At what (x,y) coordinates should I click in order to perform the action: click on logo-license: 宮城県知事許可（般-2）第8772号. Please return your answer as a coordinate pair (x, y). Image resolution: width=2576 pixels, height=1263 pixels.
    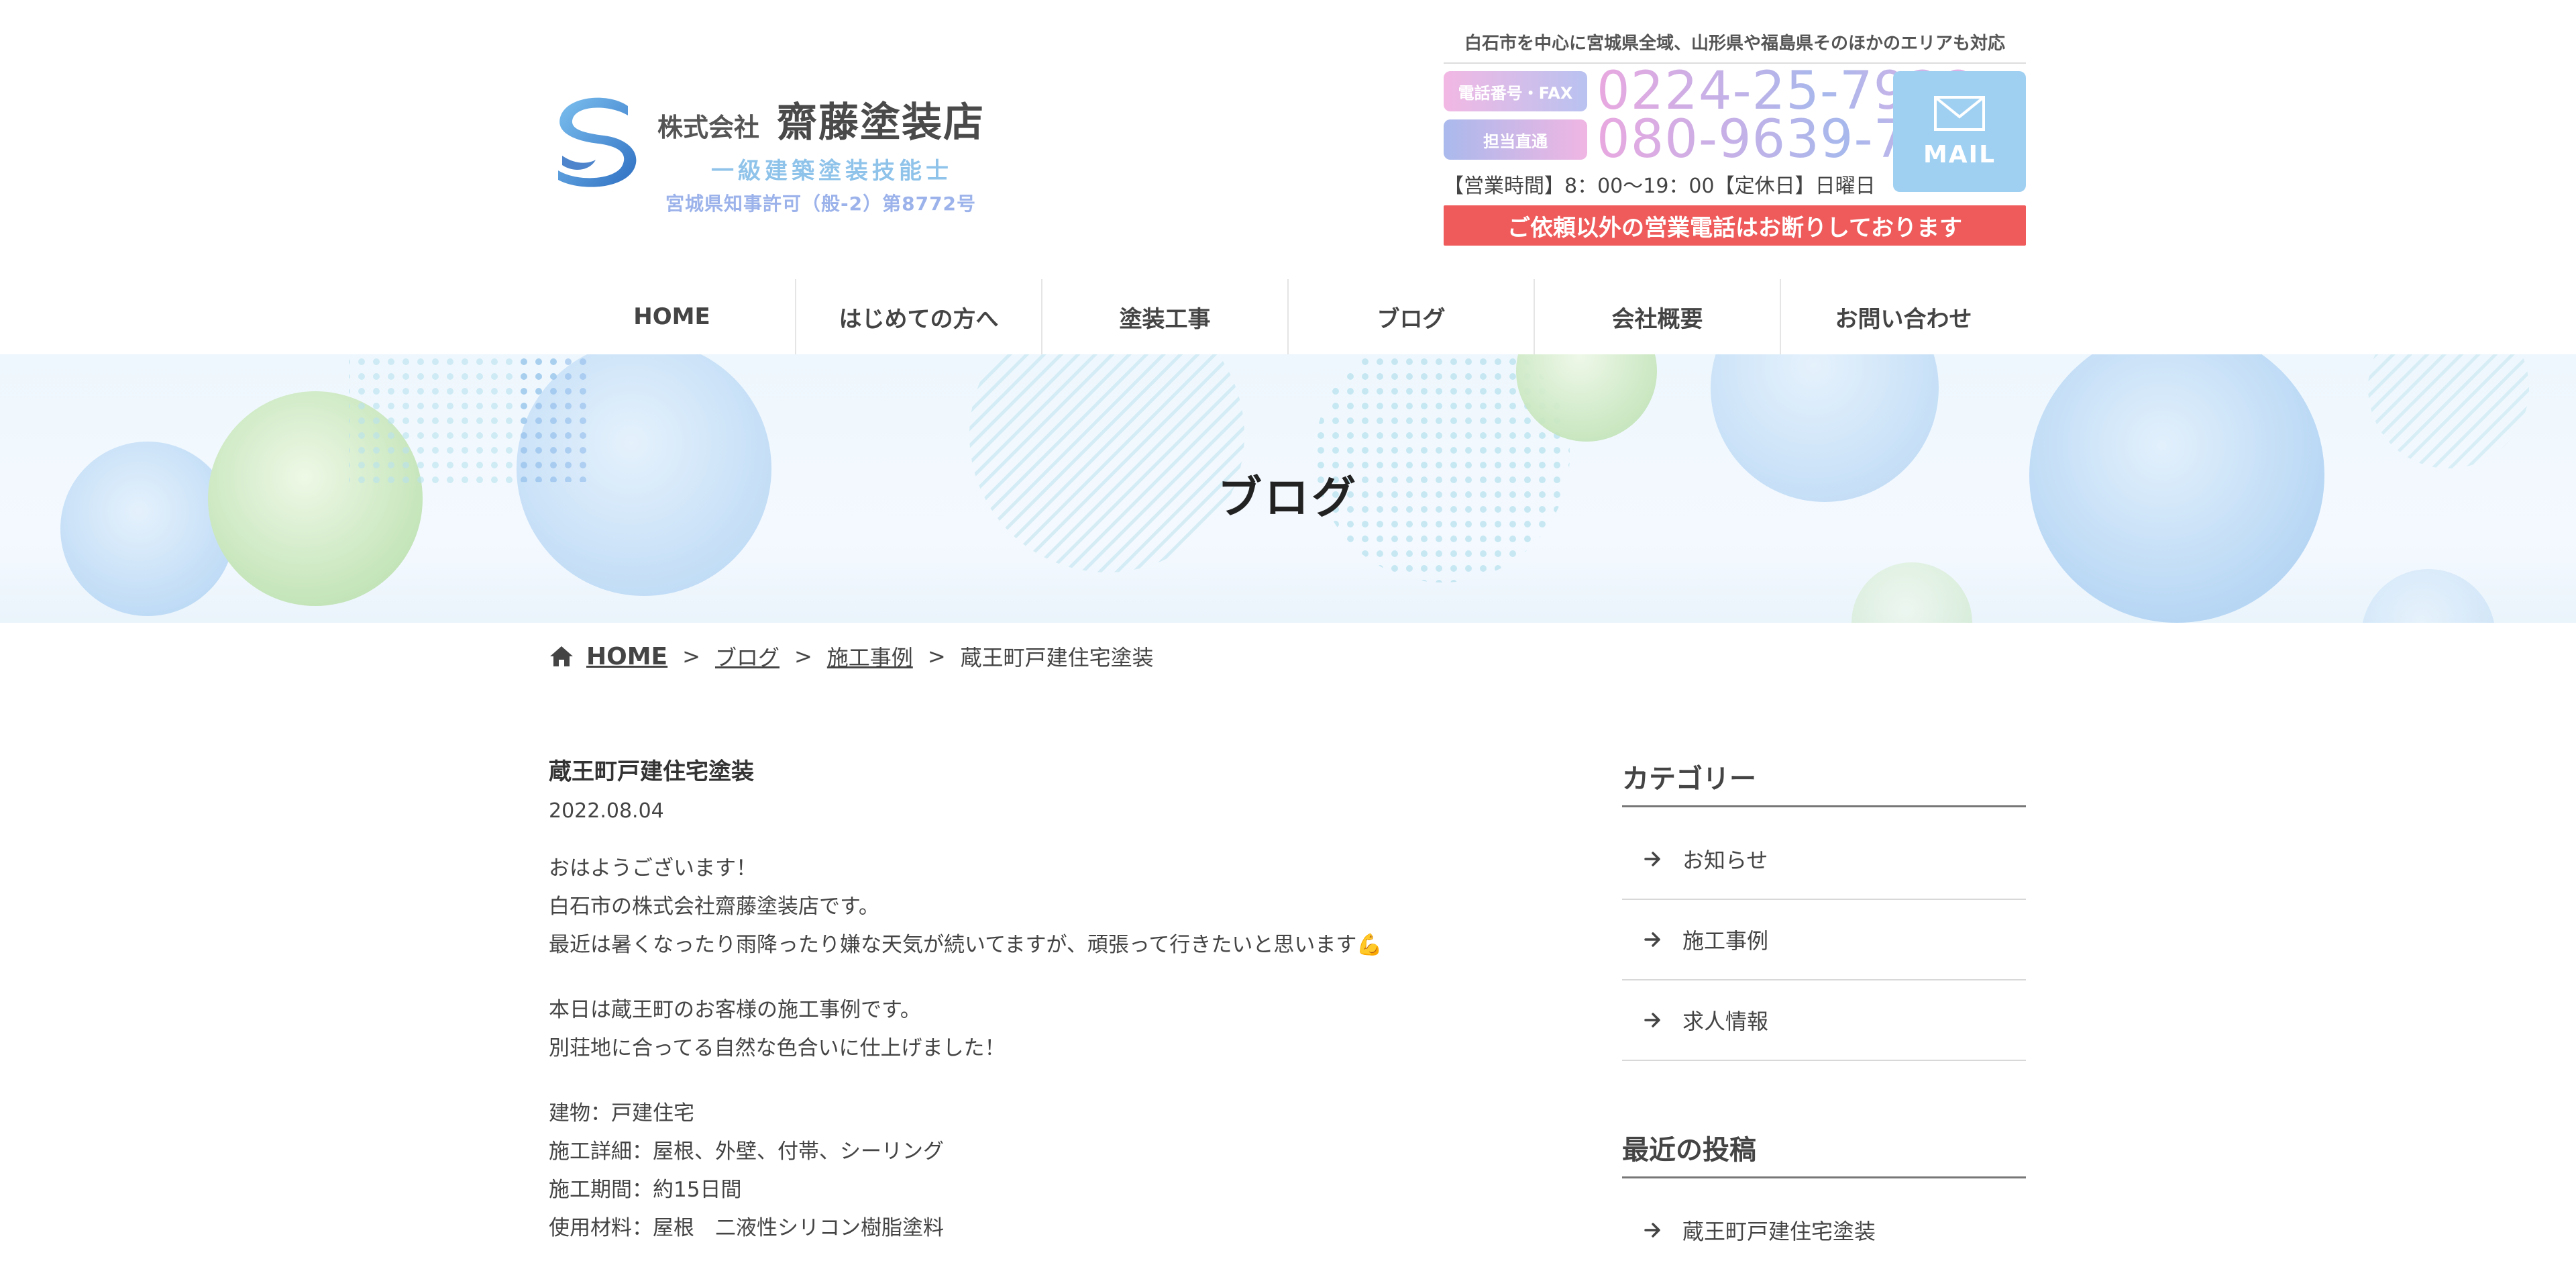
    Looking at the image, I should click on (821, 204).